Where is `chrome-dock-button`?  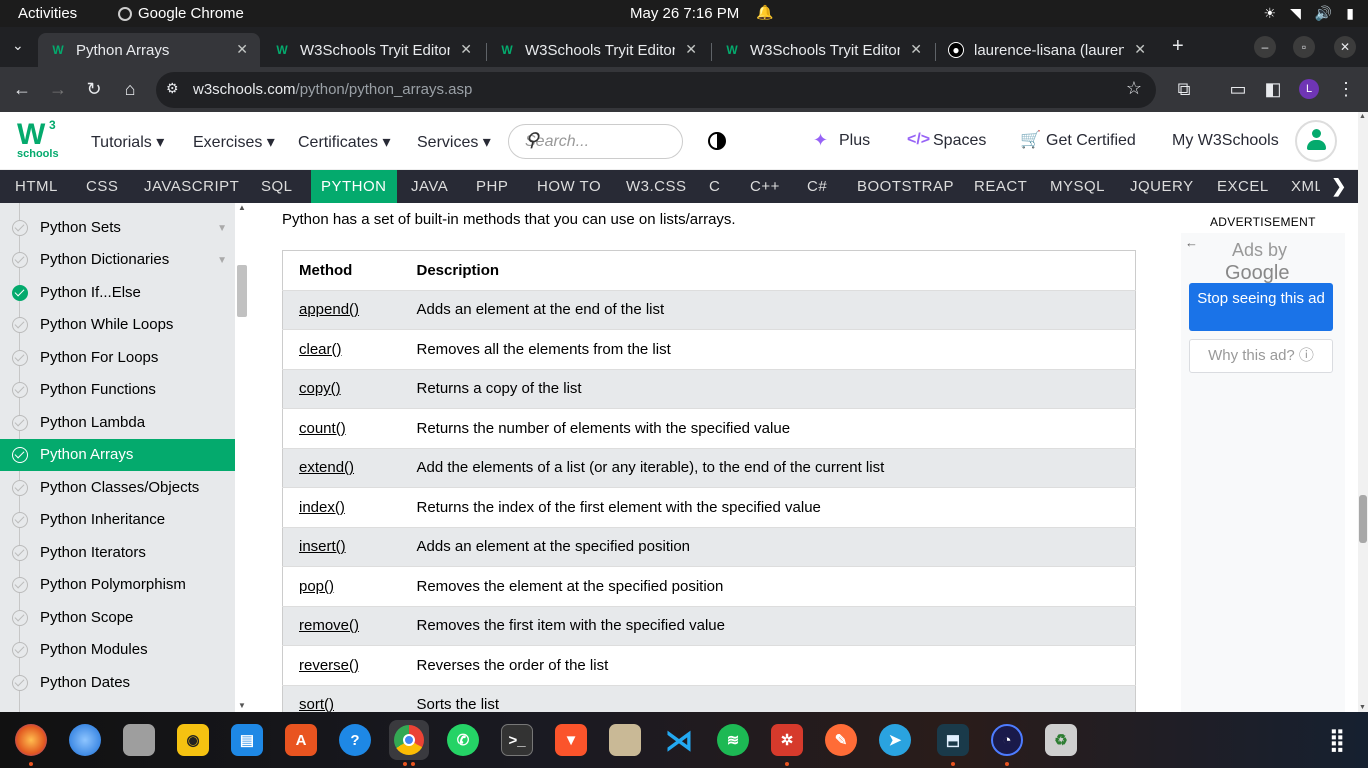
chrome-dock-button is located at coordinates (409, 740).